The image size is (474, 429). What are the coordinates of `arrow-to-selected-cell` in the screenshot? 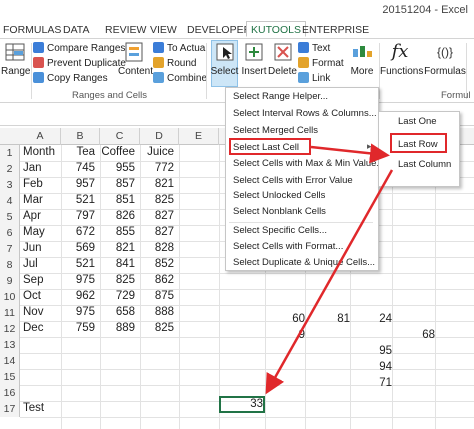 It's located at (329, 282).